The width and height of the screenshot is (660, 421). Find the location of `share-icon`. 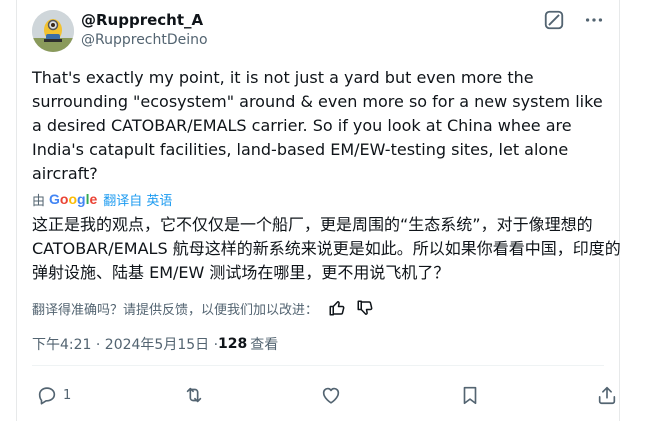

share-icon is located at coordinates (607, 395).